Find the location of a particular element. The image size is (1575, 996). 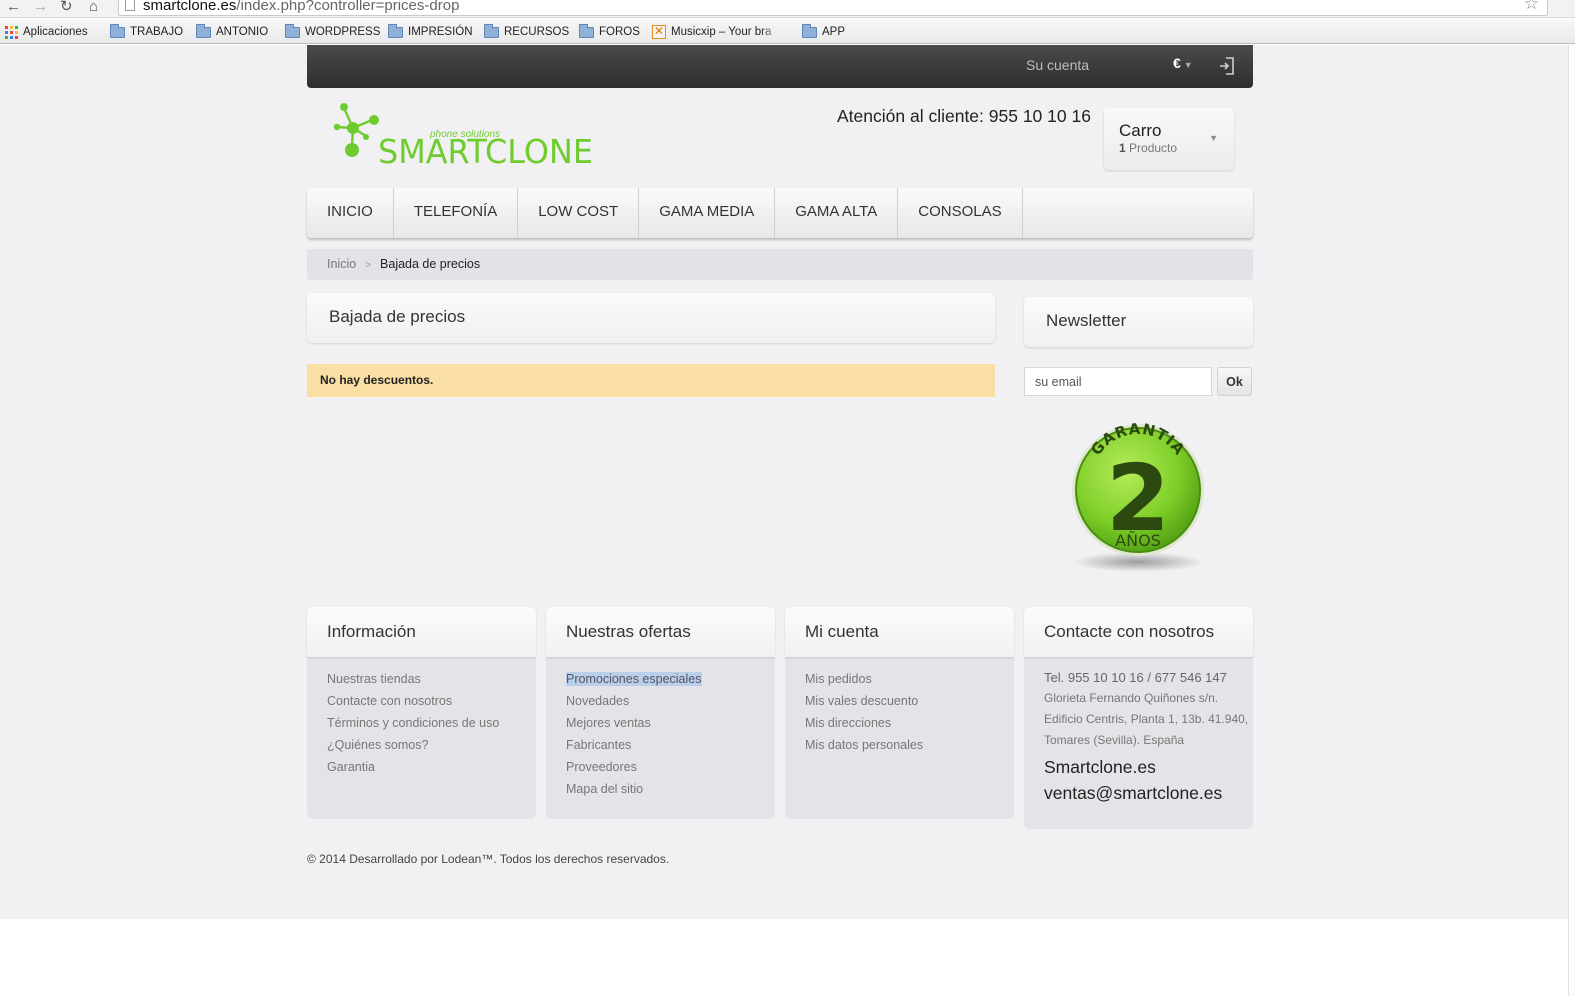

bookmark-label: FOROS is located at coordinates (619, 32).